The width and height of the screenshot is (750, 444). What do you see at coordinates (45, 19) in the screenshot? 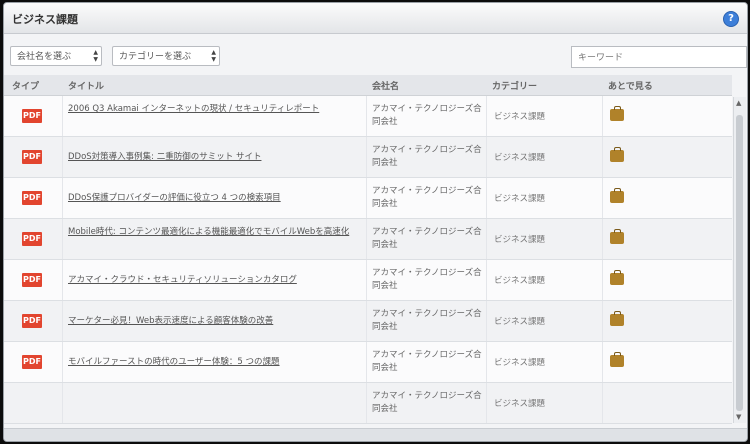
I see `panel-title: ビジネス課題` at bounding box center [45, 19].